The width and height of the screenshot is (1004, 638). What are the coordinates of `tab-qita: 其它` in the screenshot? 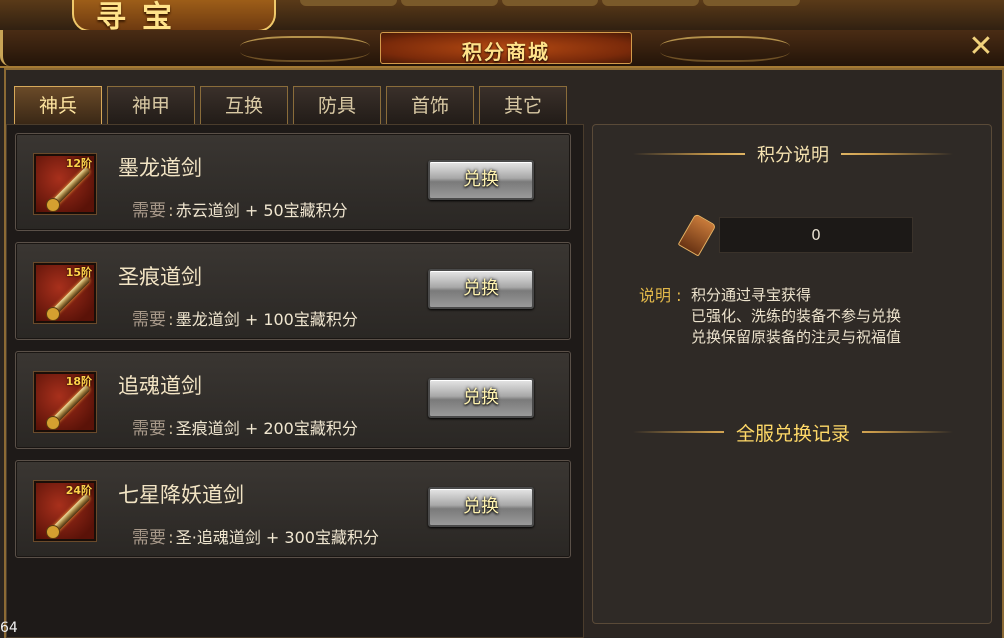 It's located at (523, 105).